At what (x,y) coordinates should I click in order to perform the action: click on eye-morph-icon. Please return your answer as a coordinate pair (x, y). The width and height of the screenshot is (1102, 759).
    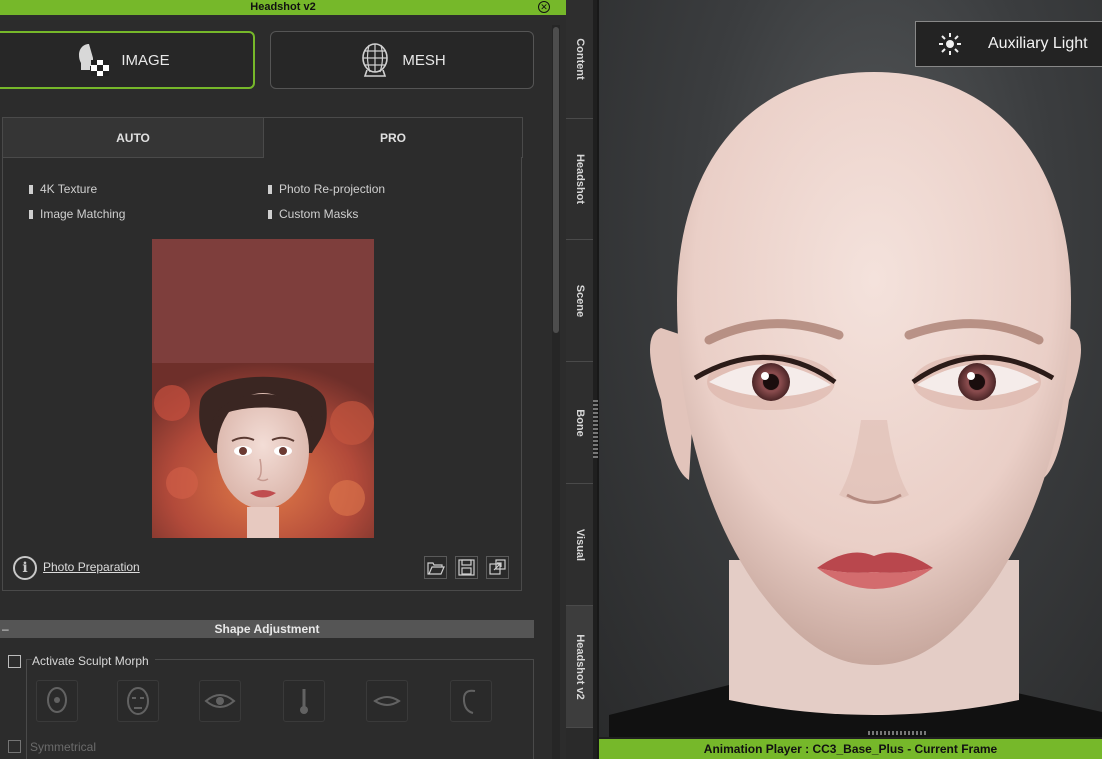
    Looking at the image, I should click on (220, 701).